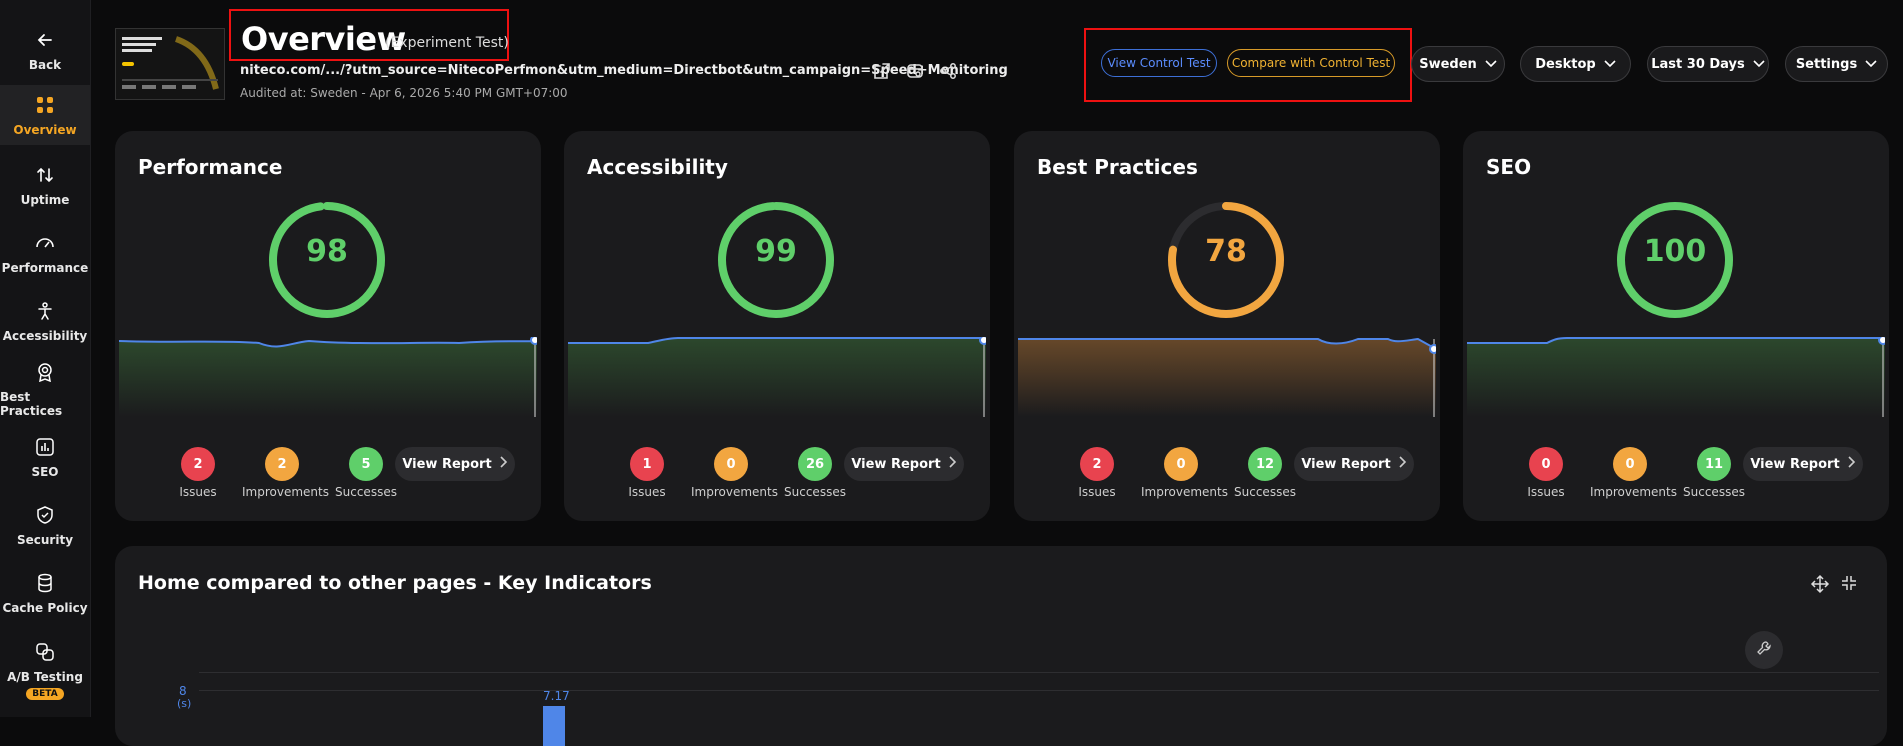  Describe the element at coordinates (1826, 64) in the screenshot. I see `settings-value: Settings` at that location.